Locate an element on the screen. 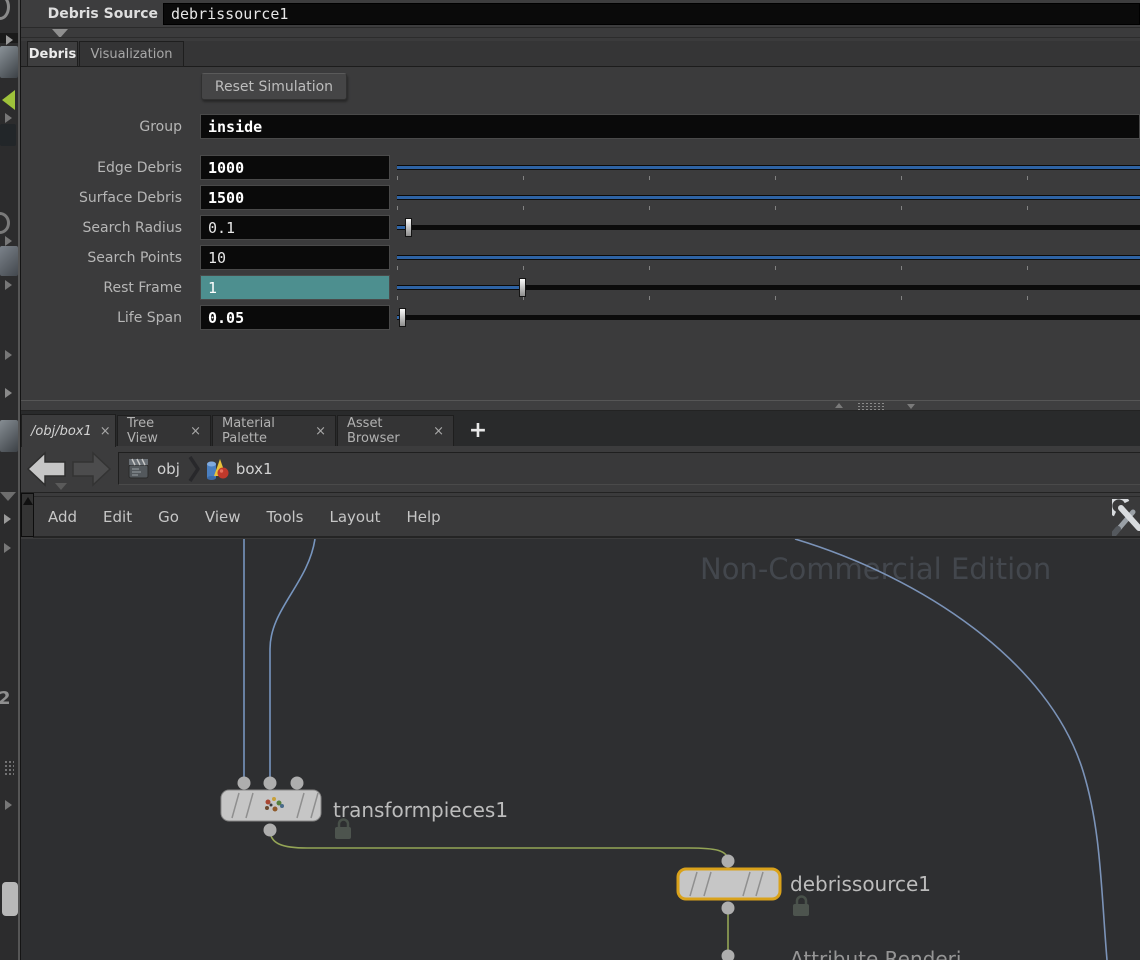  geometry-node-icon is located at coordinates (217, 469).